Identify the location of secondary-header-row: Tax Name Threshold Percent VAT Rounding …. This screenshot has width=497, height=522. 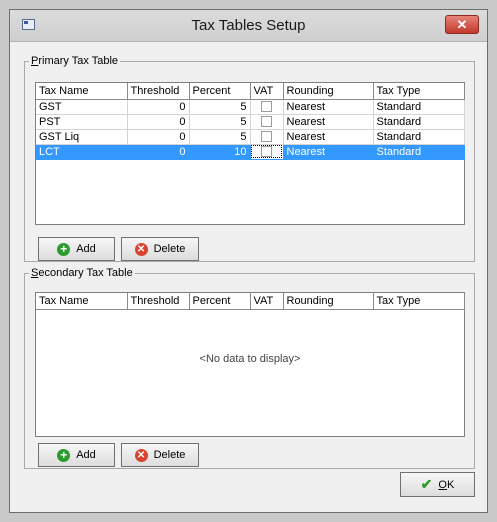
(250, 301).